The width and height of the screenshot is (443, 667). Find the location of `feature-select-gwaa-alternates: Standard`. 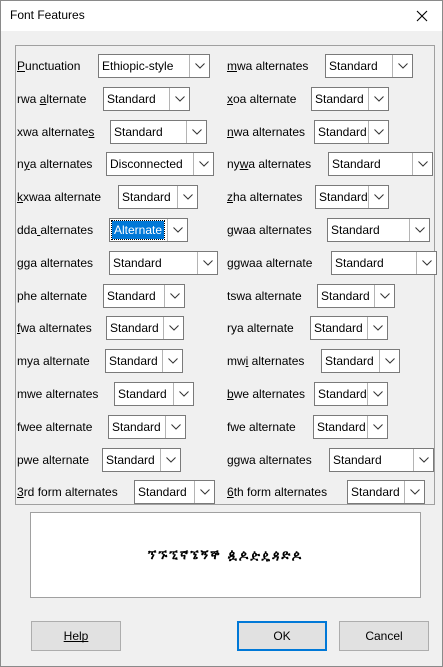

feature-select-gwaa-alternates: Standard is located at coordinates (378, 230).